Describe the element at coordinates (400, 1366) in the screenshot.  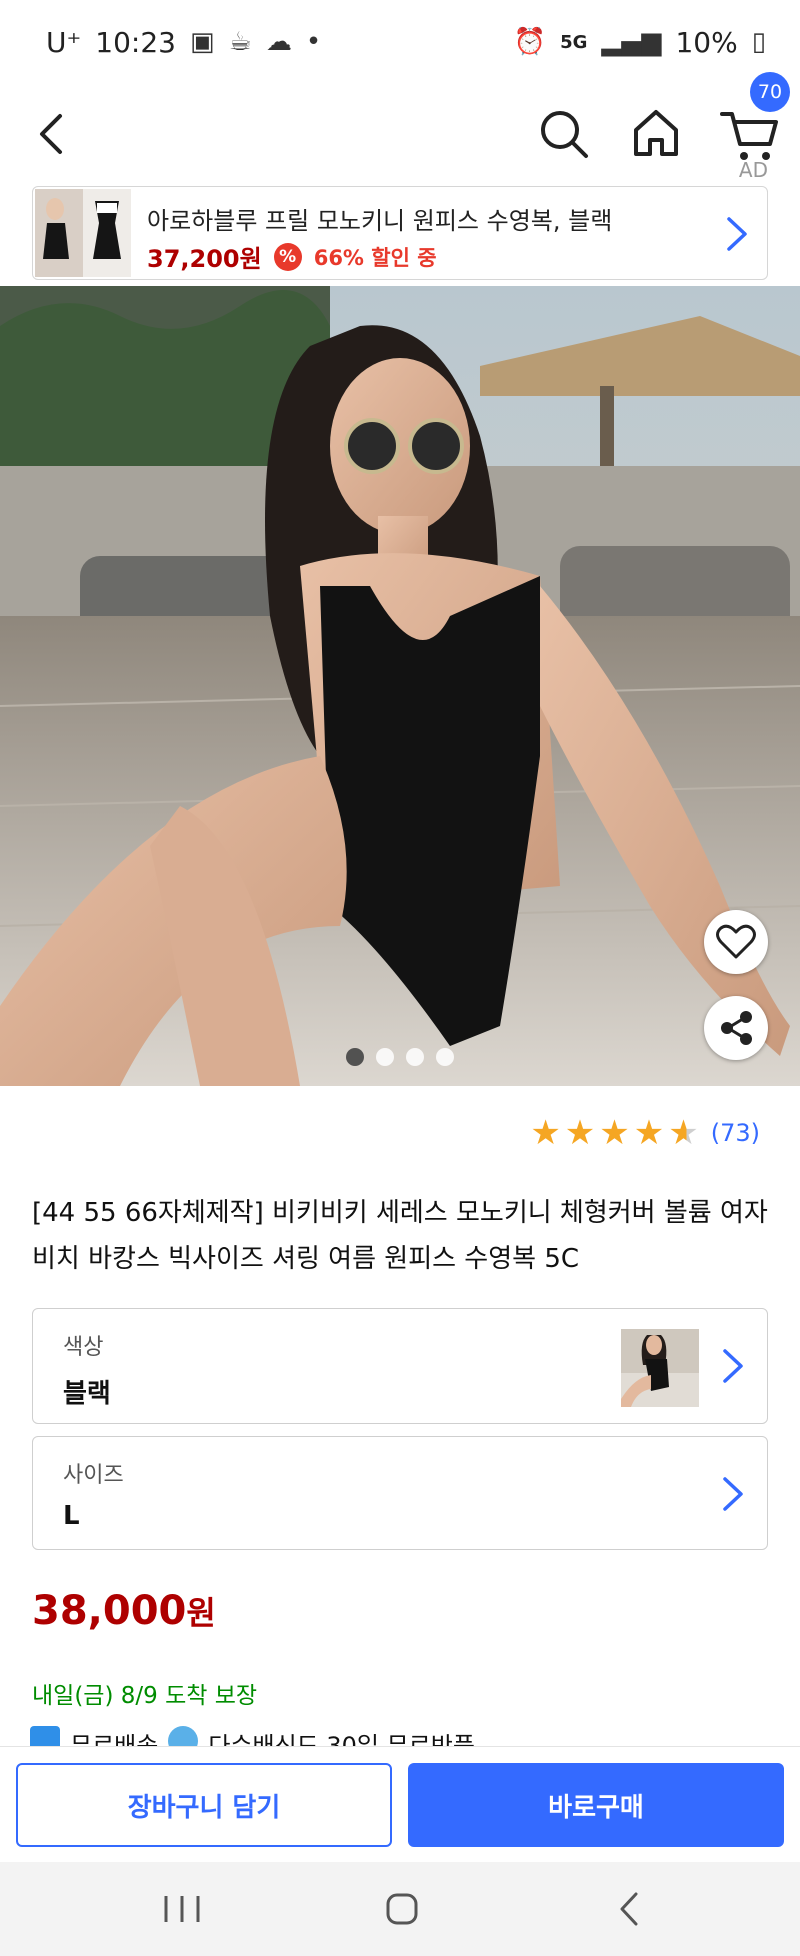
I see `color-option-selector: 색상 블랙` at that location.